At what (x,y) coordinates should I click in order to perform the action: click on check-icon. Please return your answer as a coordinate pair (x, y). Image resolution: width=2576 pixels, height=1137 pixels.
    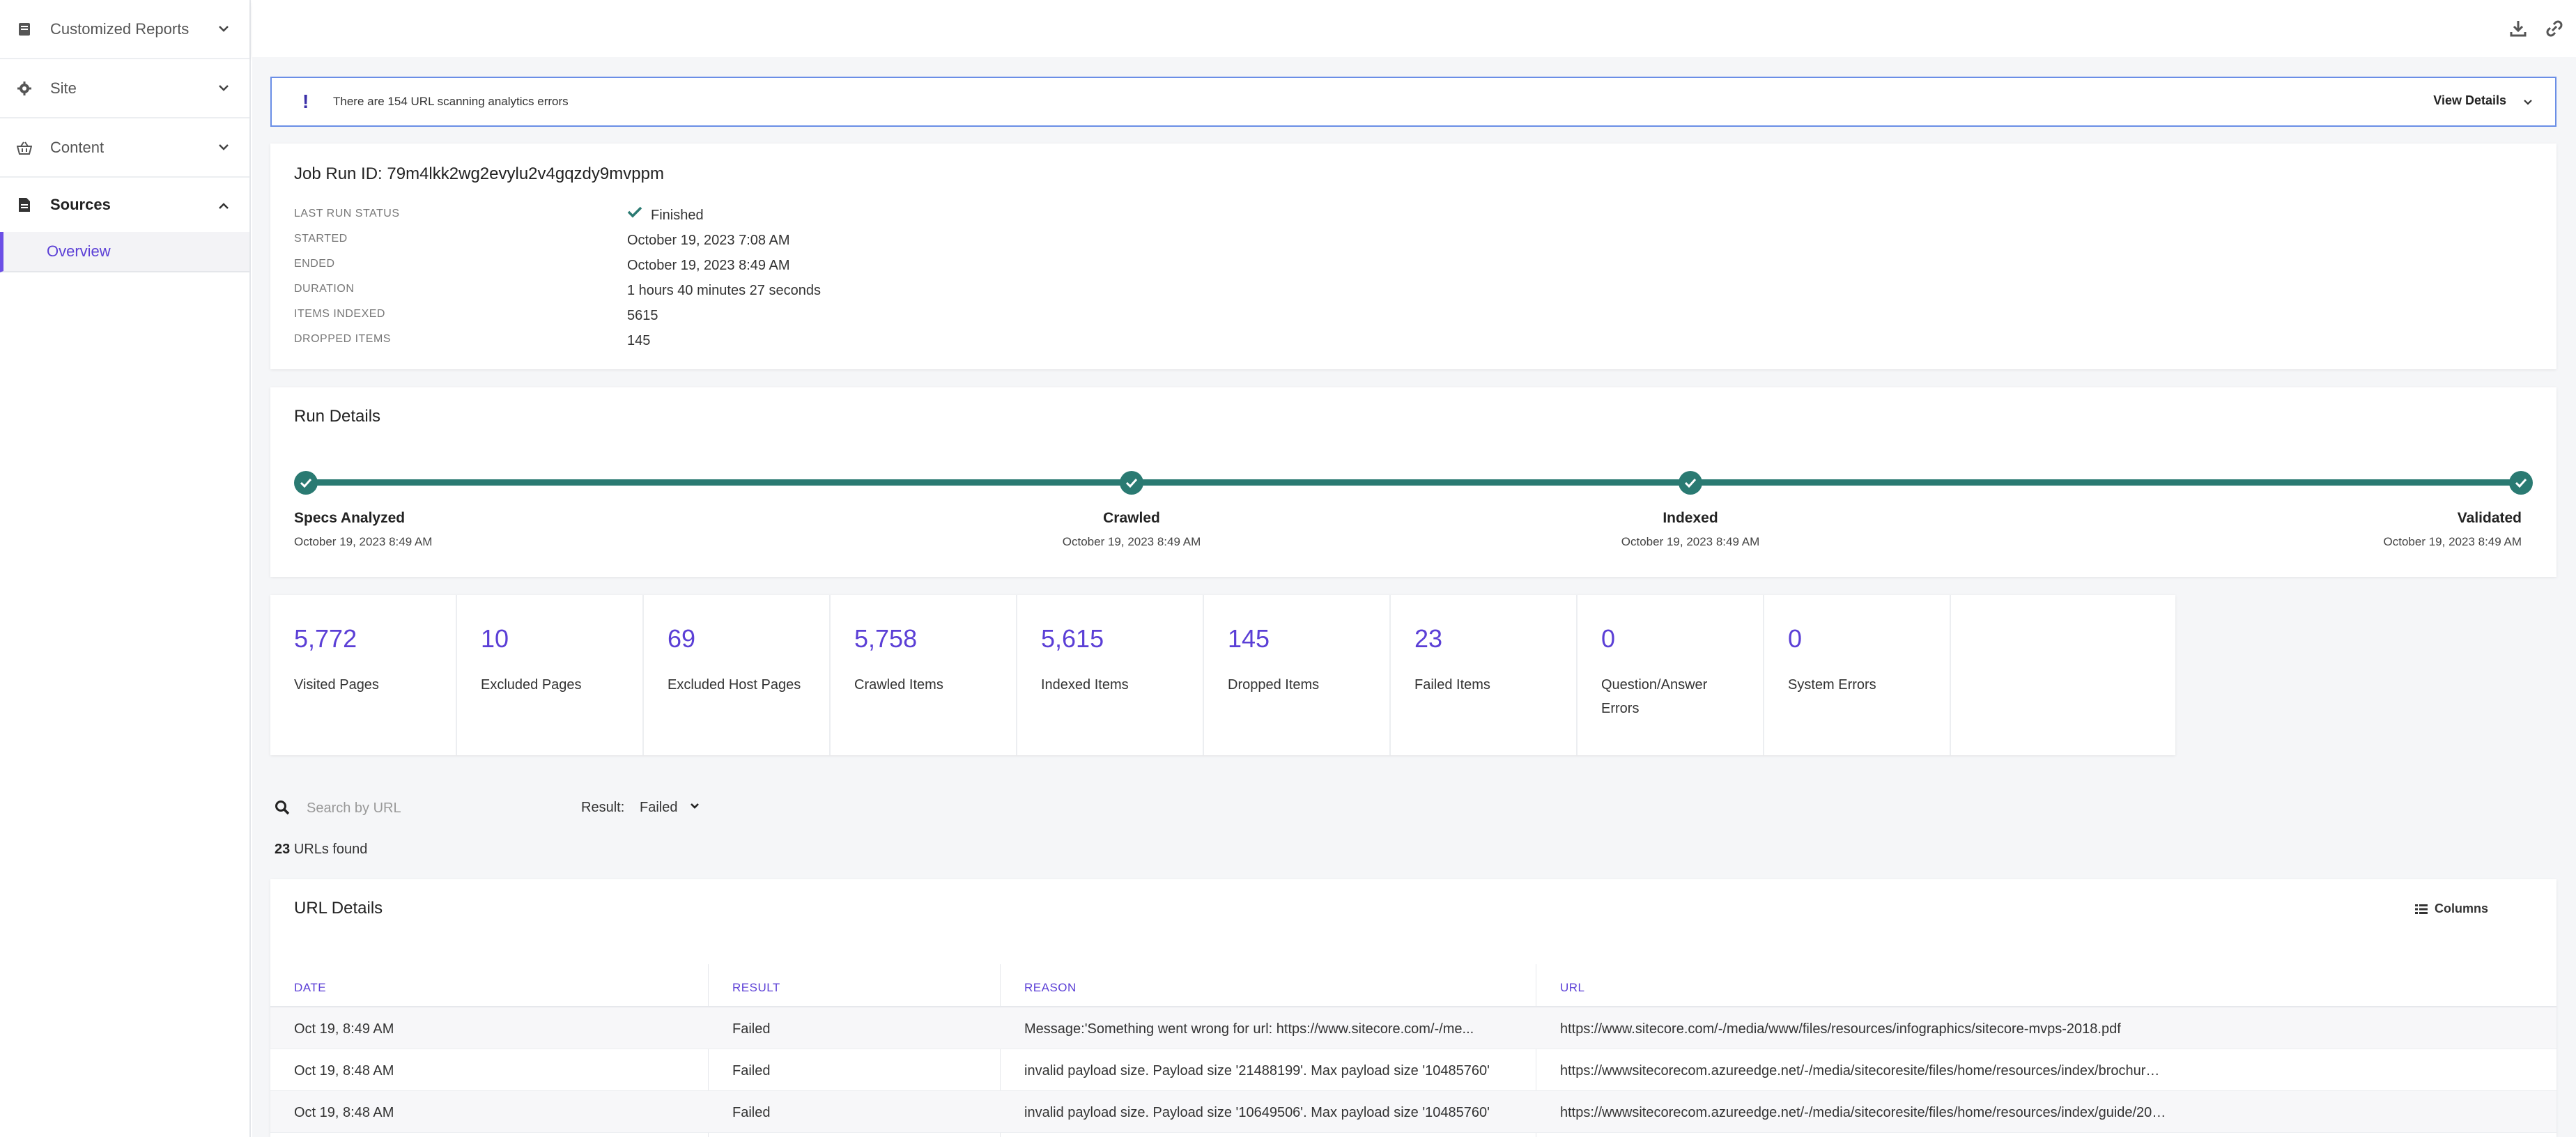
    Looking at the image, I should click on (634, 214).